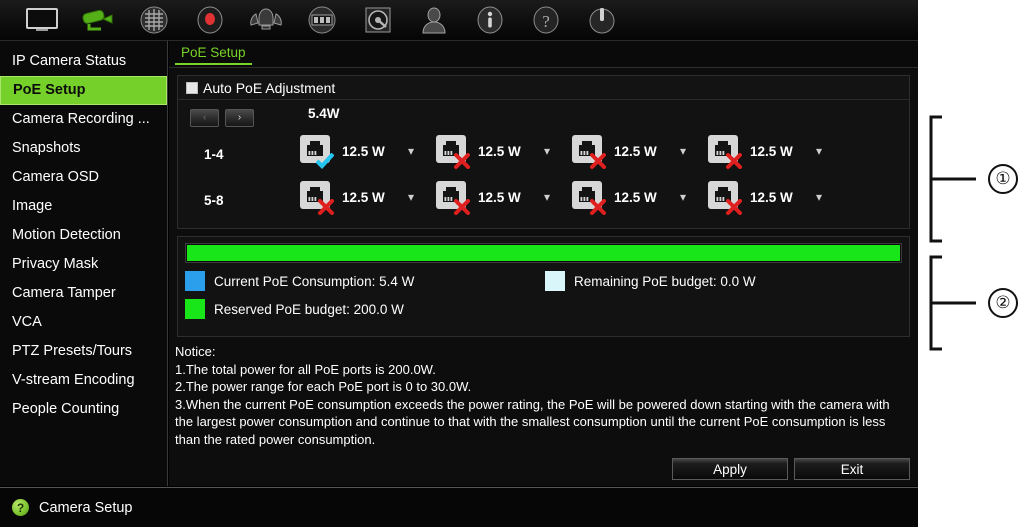  What do you see at coordinates (154, 20) in the screenshot?
I see `network-settings-icon` at bounding box center [154, 20].